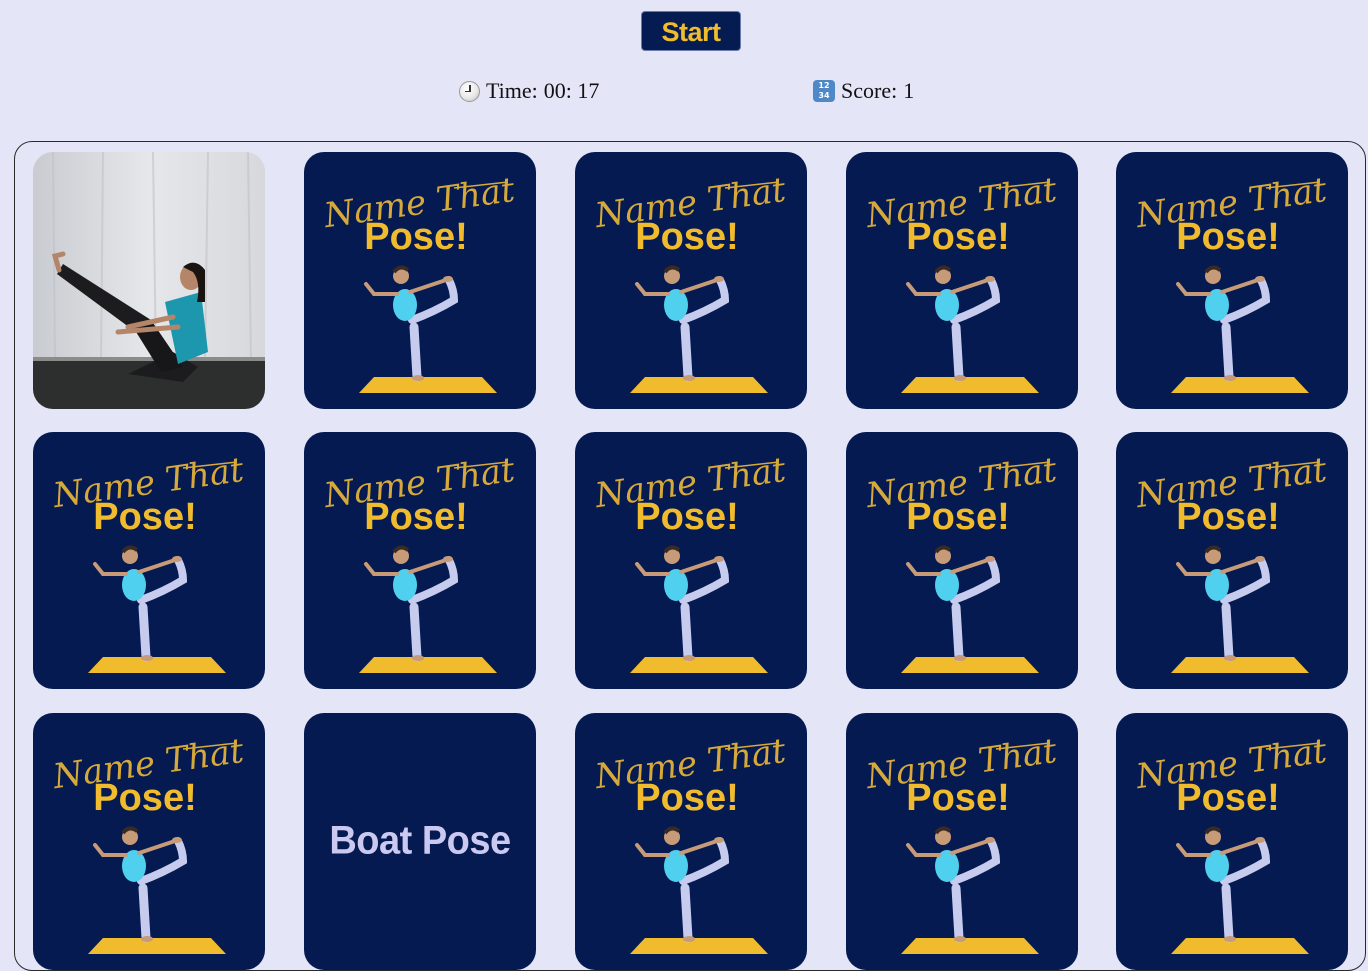 This screenshot has height=971, width=1368. What do you see at coordinates (869, 90) in the screenshot?
I see `score-label: Score:` at bounding box center [869, 90].